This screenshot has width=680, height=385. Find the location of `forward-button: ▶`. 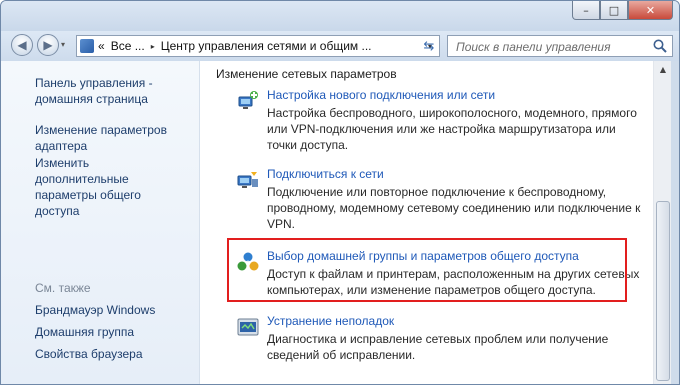

forward-button: ▶ is located at coordinates (48, 45).